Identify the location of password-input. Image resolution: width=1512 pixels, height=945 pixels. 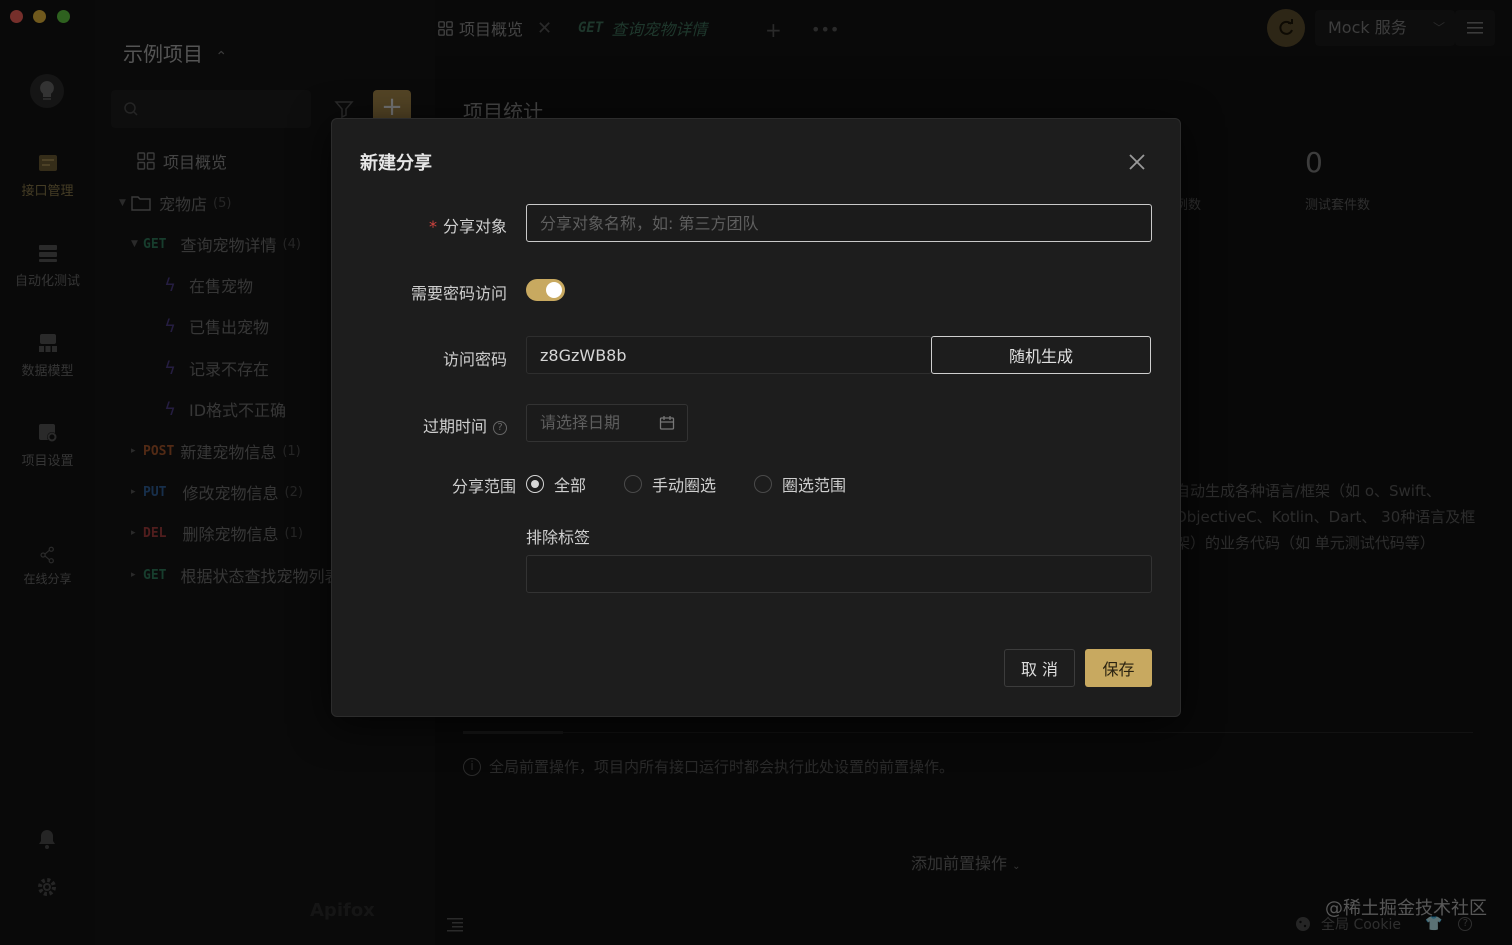
(729, 355).